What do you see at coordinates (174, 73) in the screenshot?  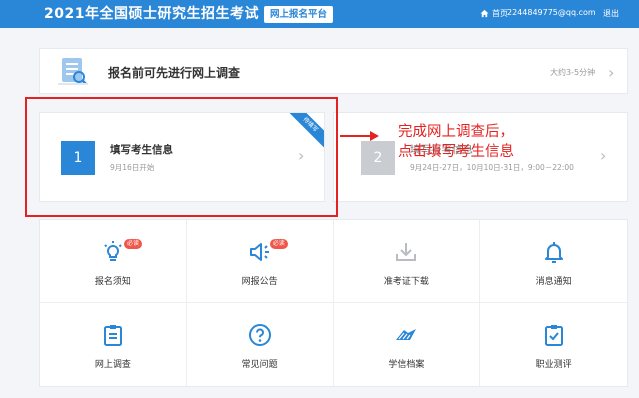 I see `survey-title: 报名前可先进行网上调查` at bounding box center [174, 73].